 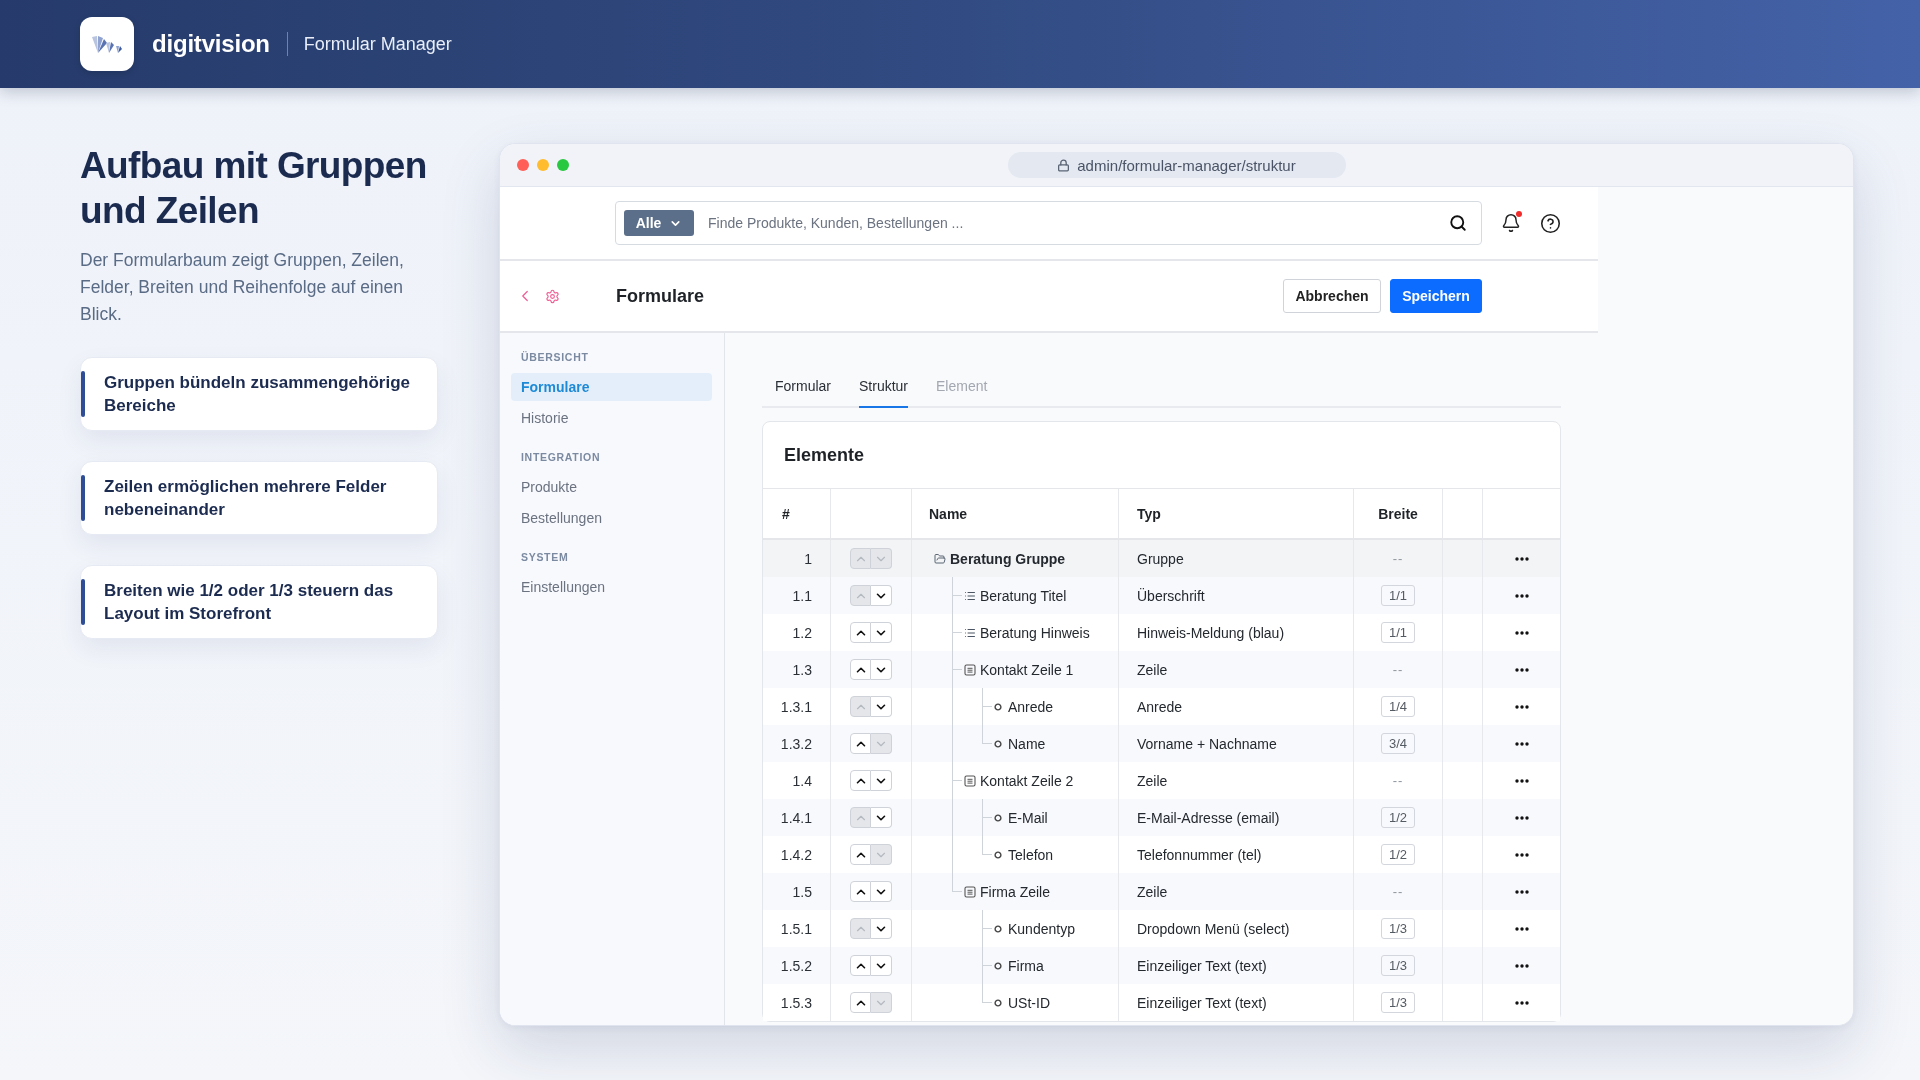 I want to click on width-badge: 1/2, so click(x=1398, y=854).